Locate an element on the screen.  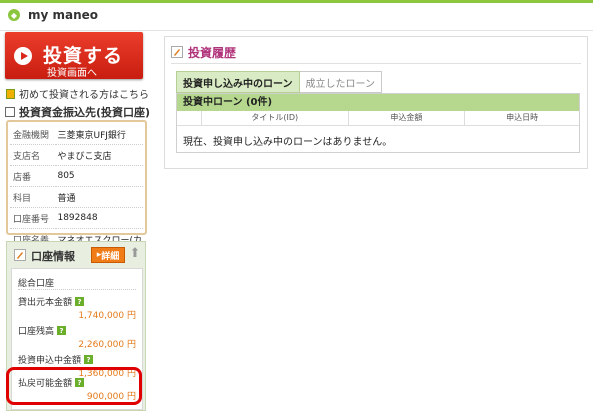
history-header: 投資履歴 is located at coordinates (376, 52).